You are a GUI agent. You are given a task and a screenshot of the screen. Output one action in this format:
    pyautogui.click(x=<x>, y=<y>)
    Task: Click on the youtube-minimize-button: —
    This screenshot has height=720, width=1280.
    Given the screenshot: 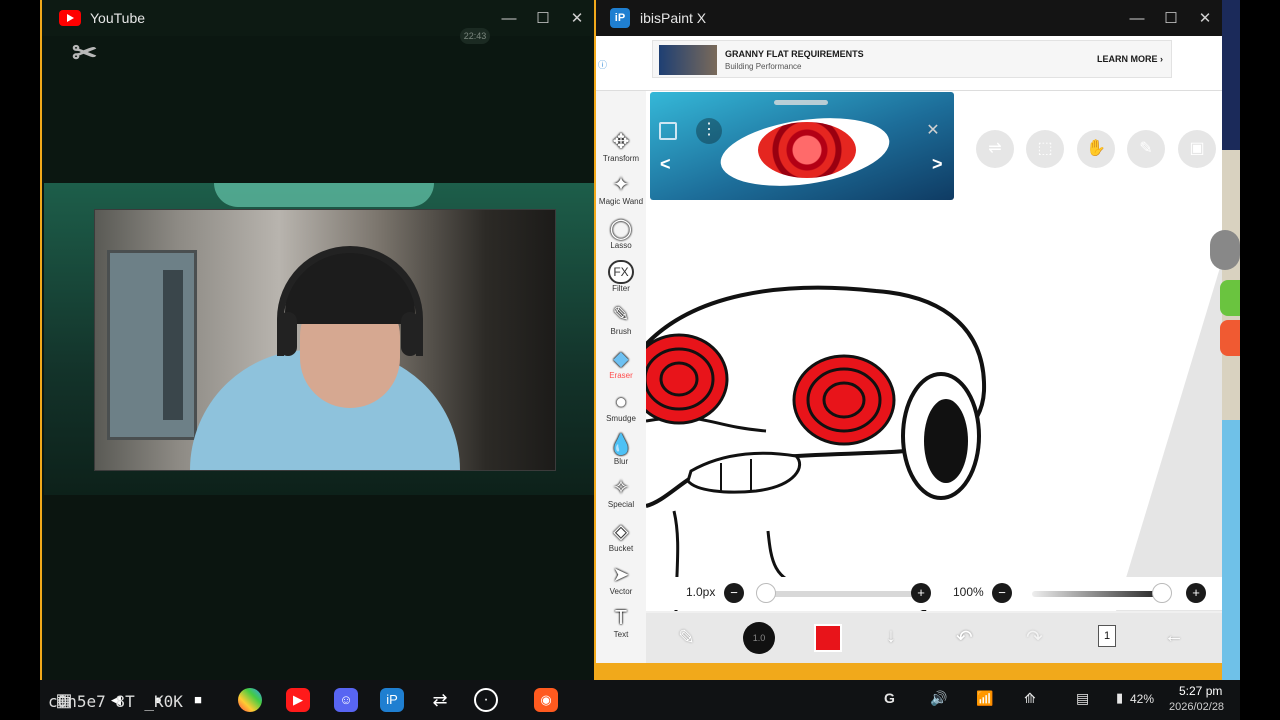 What is the action you would take?
    pyautogui.click(x=509, y=18)
    